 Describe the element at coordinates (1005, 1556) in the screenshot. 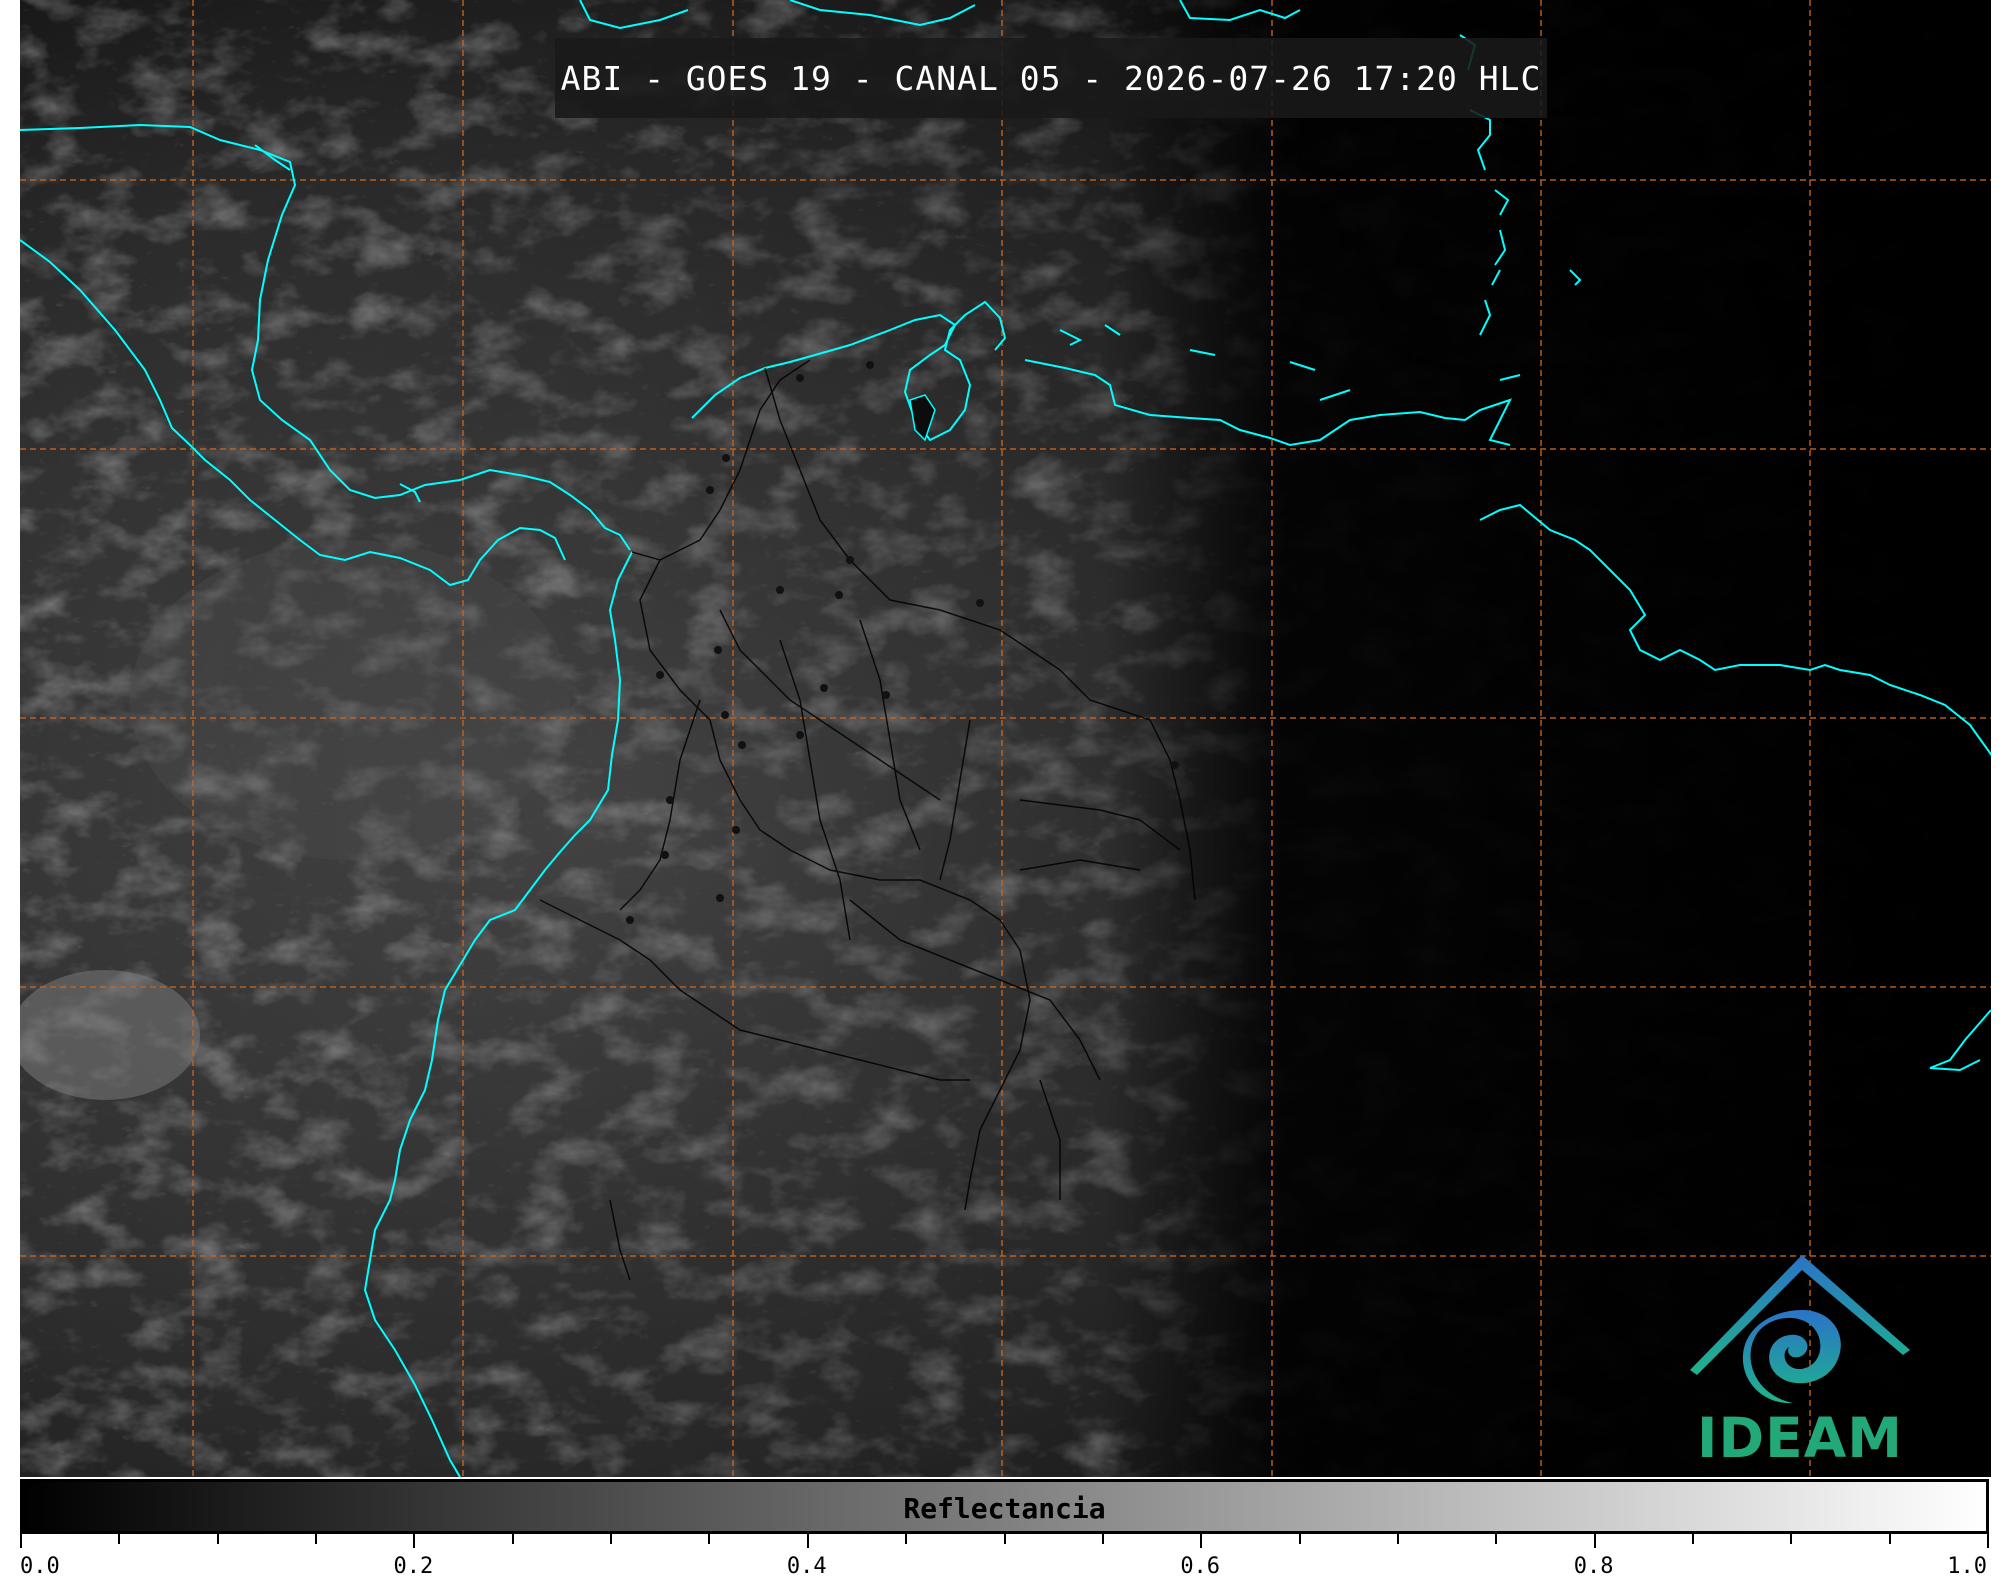

I see `colorbar-ticks: 0.0 0.2 0.4 0.6 0.8 1.0` at that location.